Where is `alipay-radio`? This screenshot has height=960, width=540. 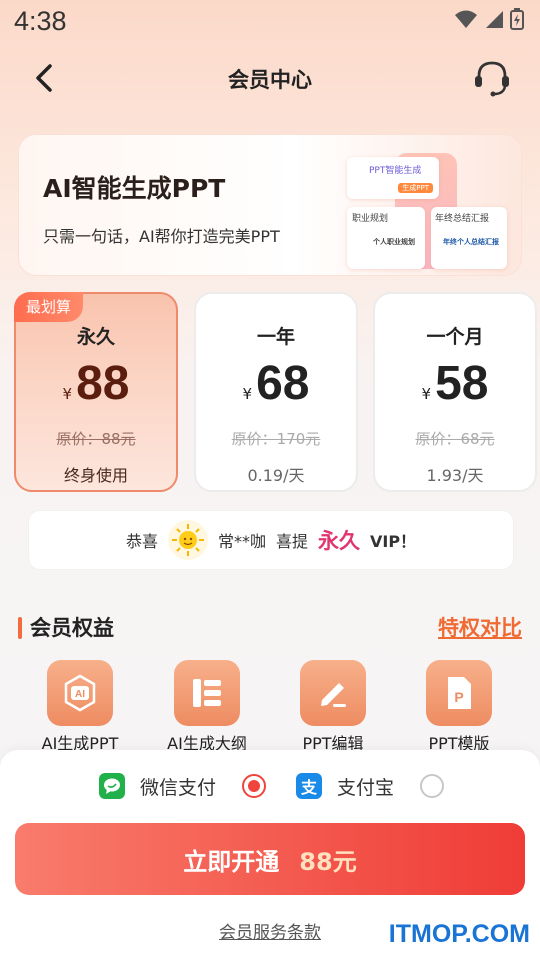 alipay-radio is located at coordinates (432, 786).